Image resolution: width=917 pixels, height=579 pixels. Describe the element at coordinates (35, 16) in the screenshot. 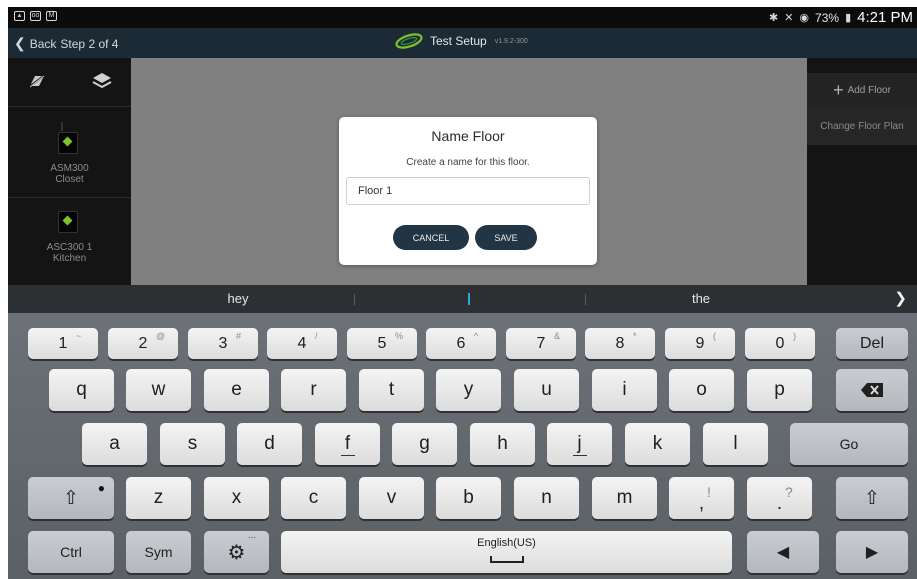

I see `voicemail-notification-icon: oo` at that location.